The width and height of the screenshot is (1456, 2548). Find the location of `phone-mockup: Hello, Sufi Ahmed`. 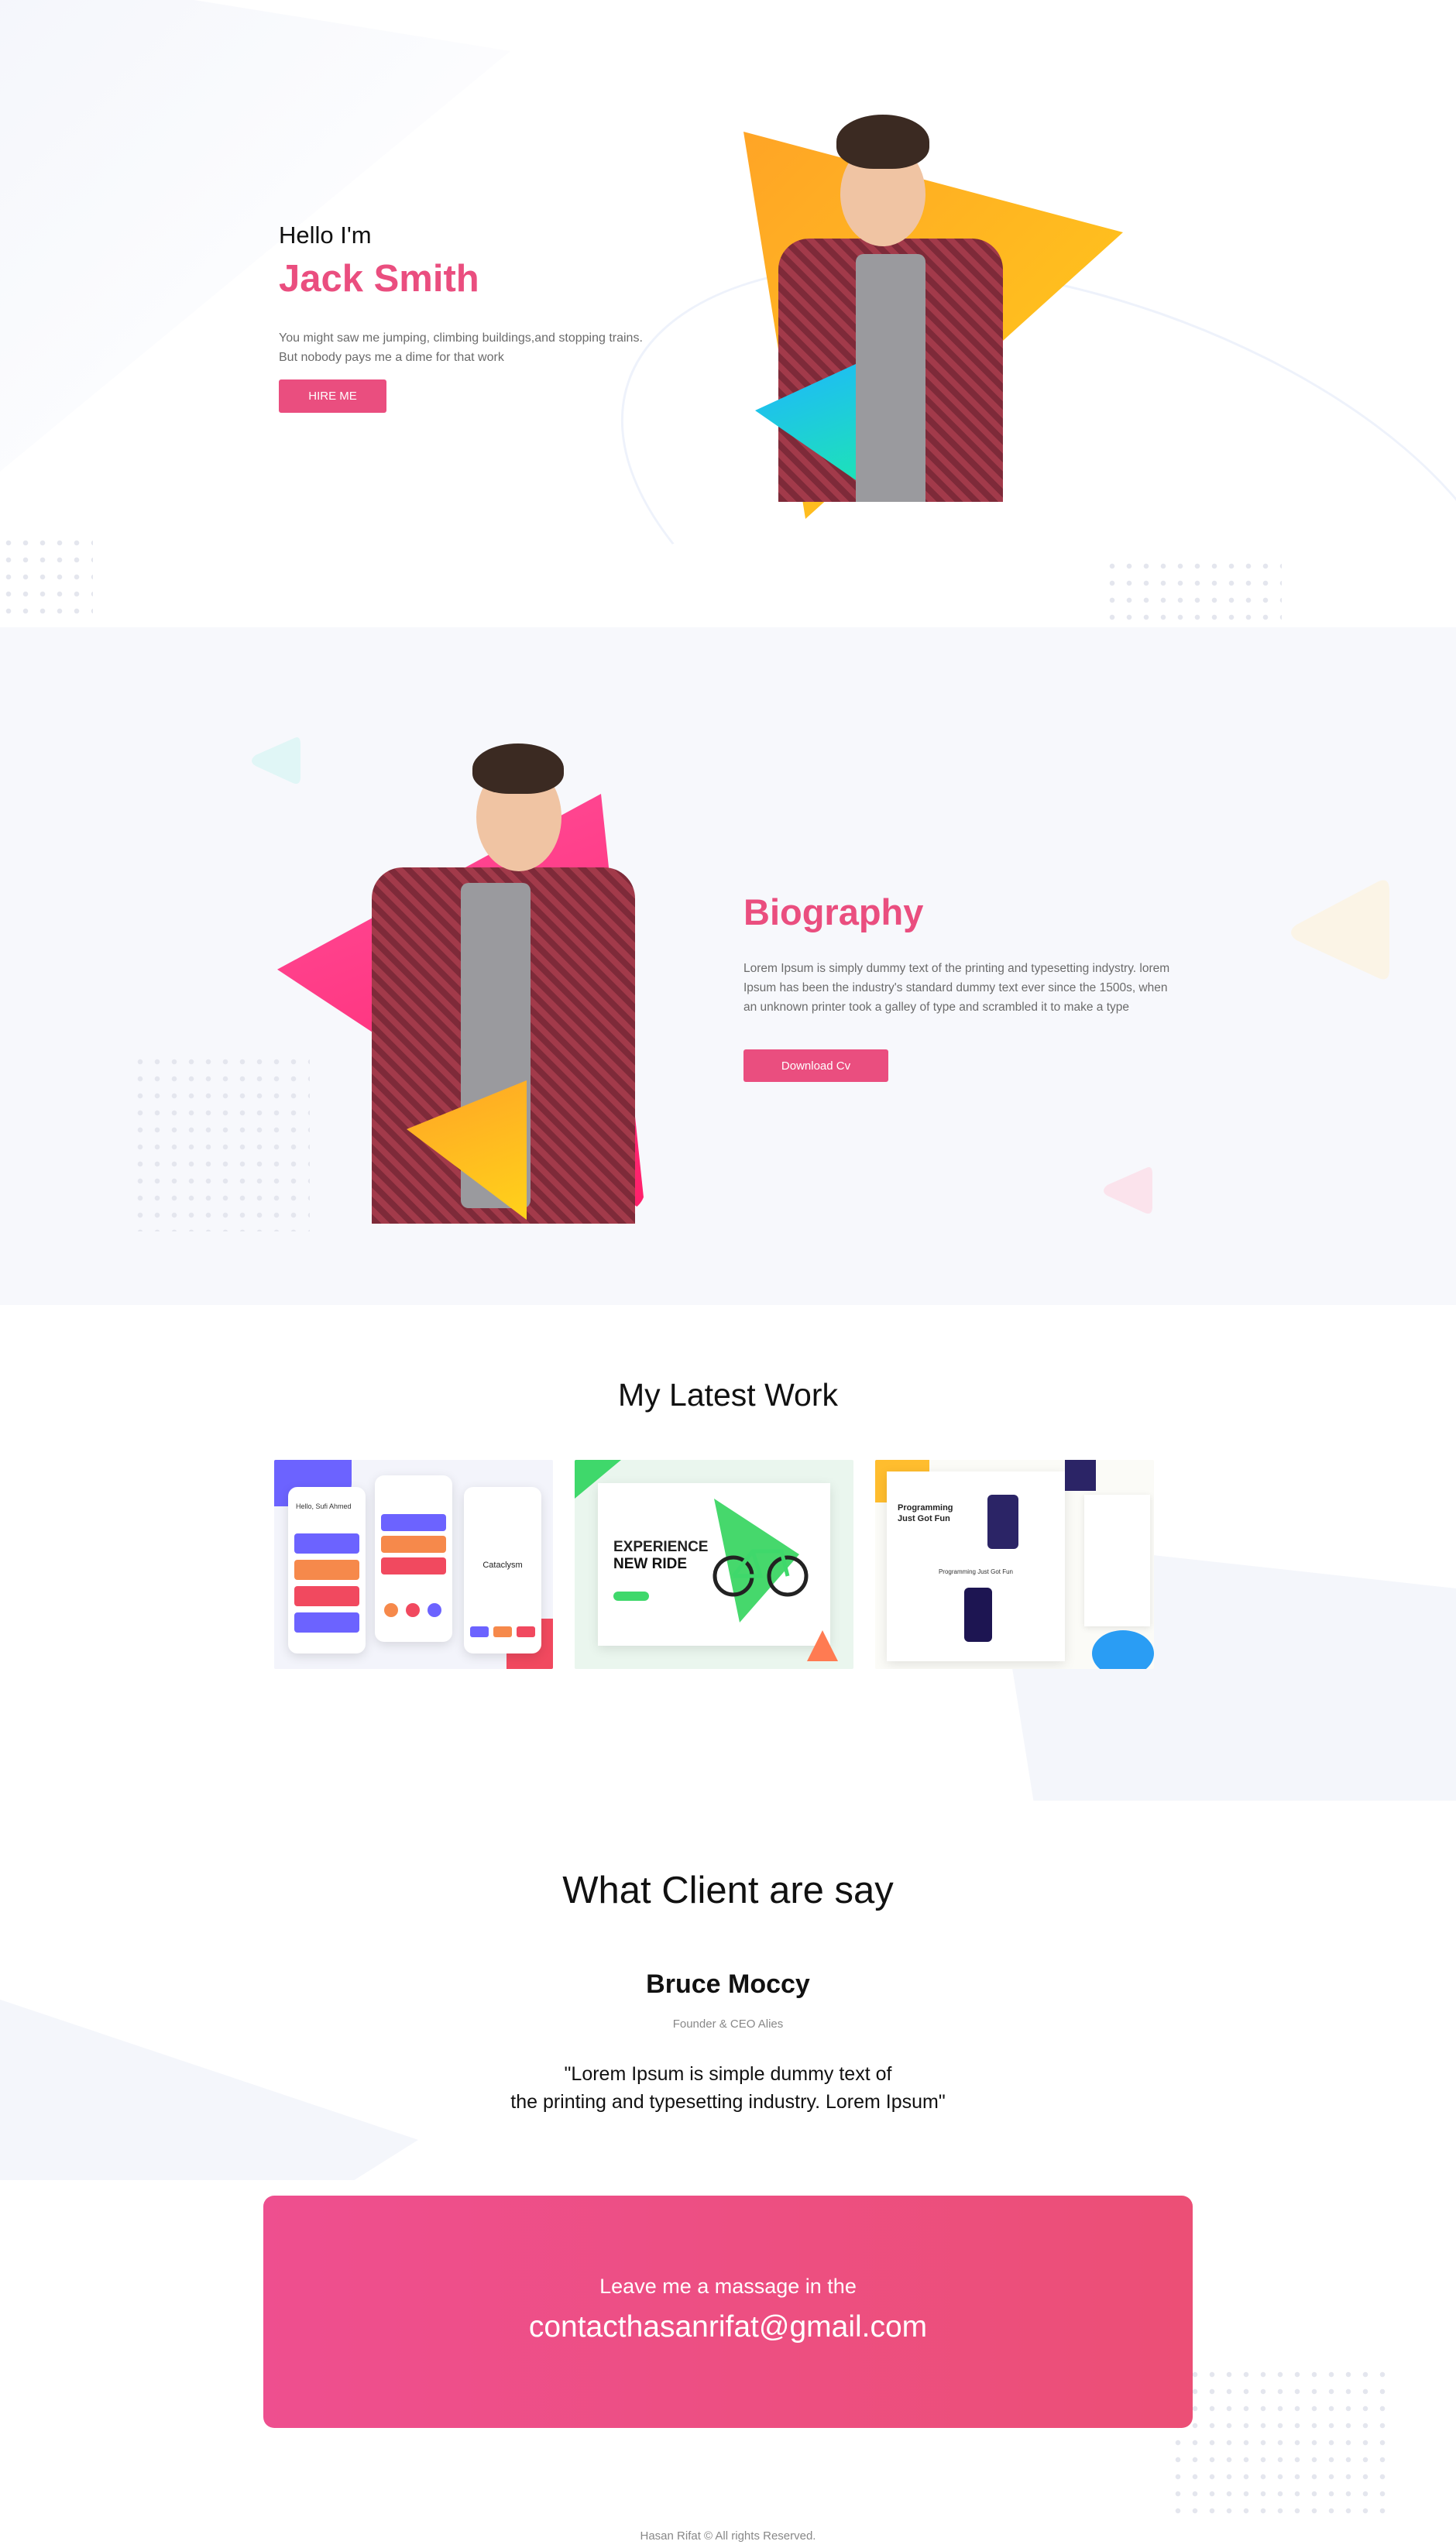

phone-mockup: Hello, Sufi Ahmed is located at coordinates (327, 1570).